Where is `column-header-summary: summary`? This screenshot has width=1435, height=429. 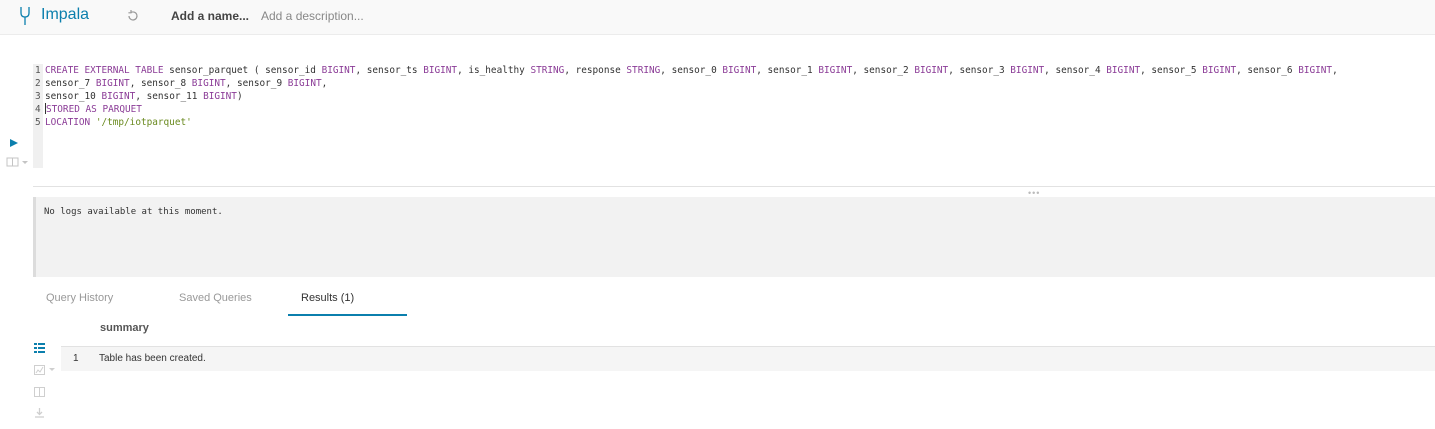 column-header-summary: summary is located at coordinates (124, 328).